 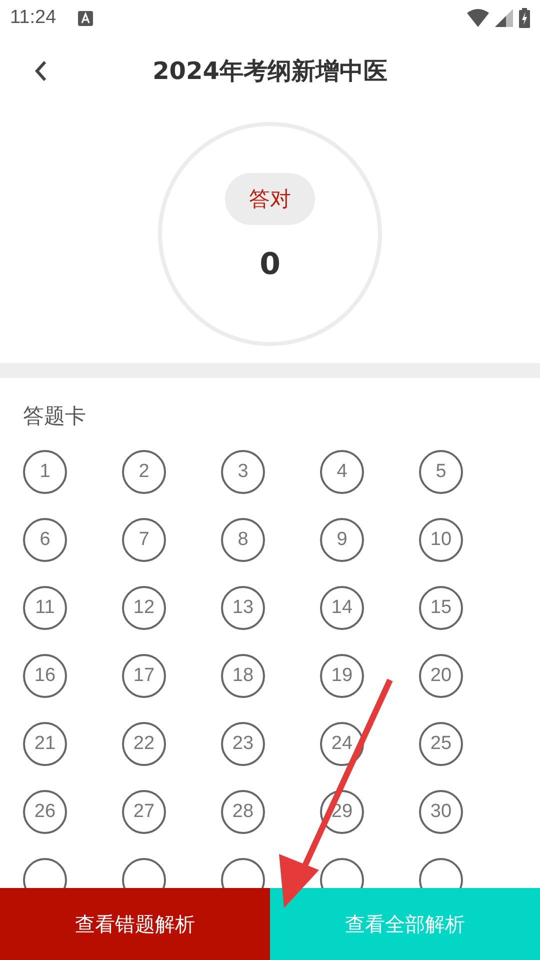 What do you see at coordinates (342, 676) in the screenshot?
I see `question-number-button: 19` at bounding box center [342, 676].